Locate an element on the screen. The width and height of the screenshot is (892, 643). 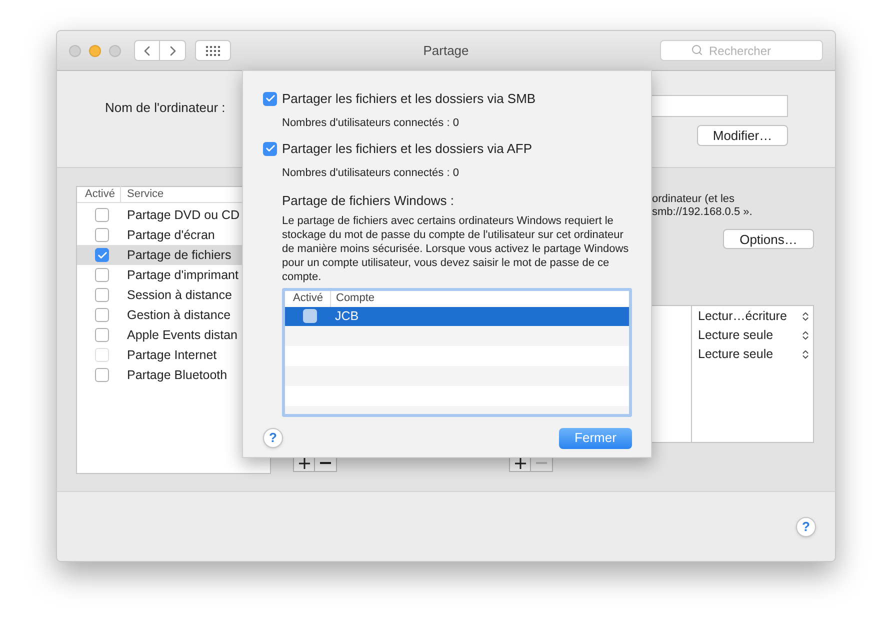
service-name: Apple Events distan is located at coordinates (182, 335).